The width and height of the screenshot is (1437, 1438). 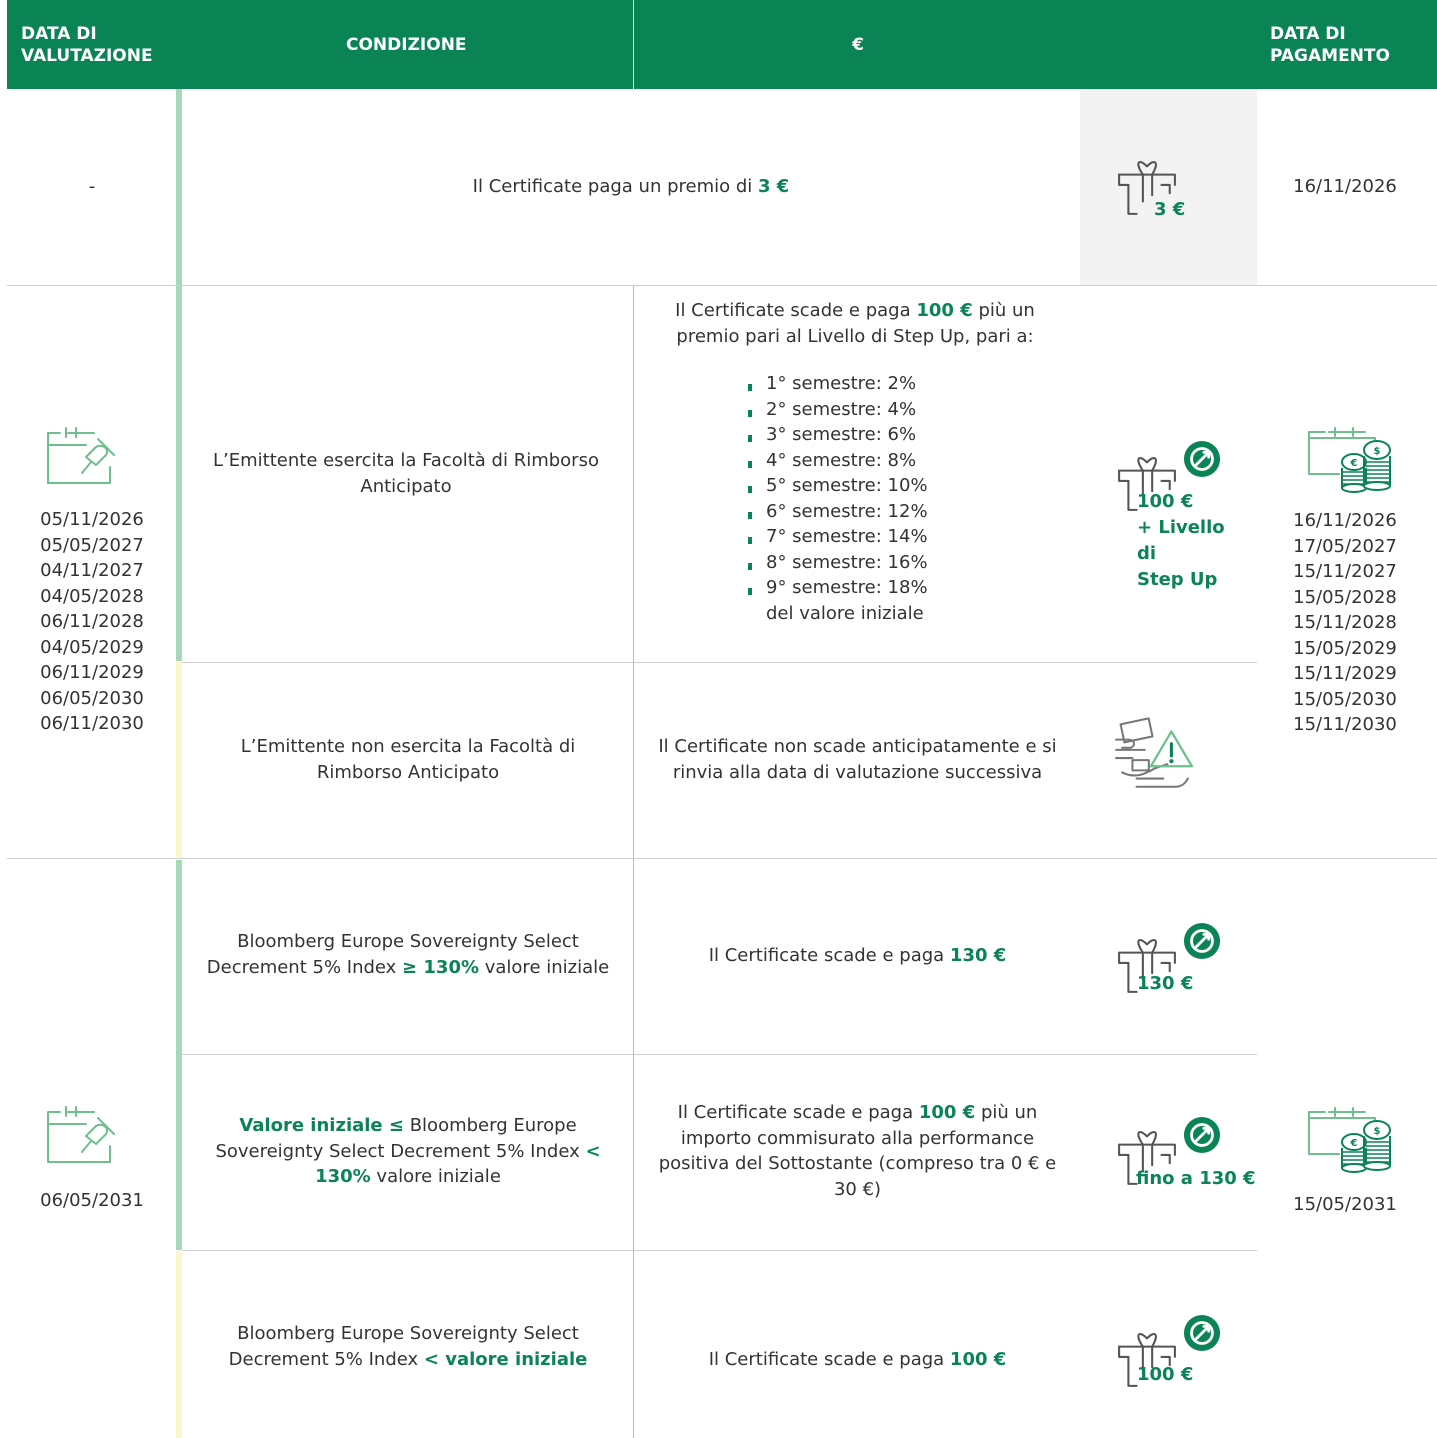 What do you see at coordinates (92, 186) in the screenshot?
I see `row1-eval-date: -` at bounding box center [92, 186].